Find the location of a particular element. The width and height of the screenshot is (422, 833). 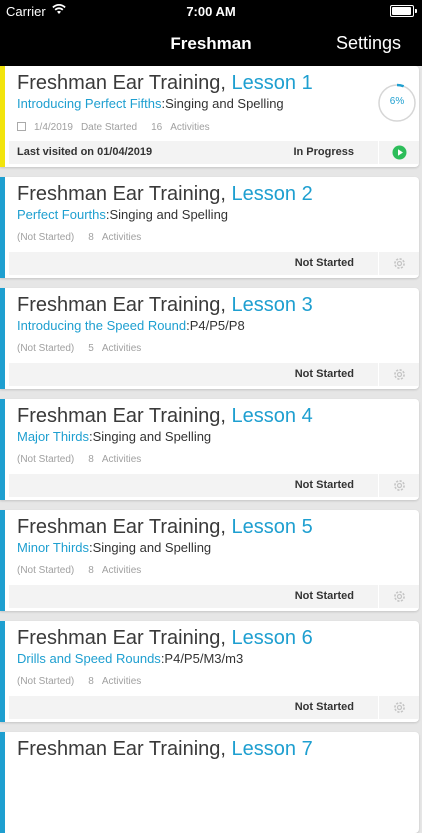

status-bar: Carrier 7:00 AM is located at coordinates (211, 11).